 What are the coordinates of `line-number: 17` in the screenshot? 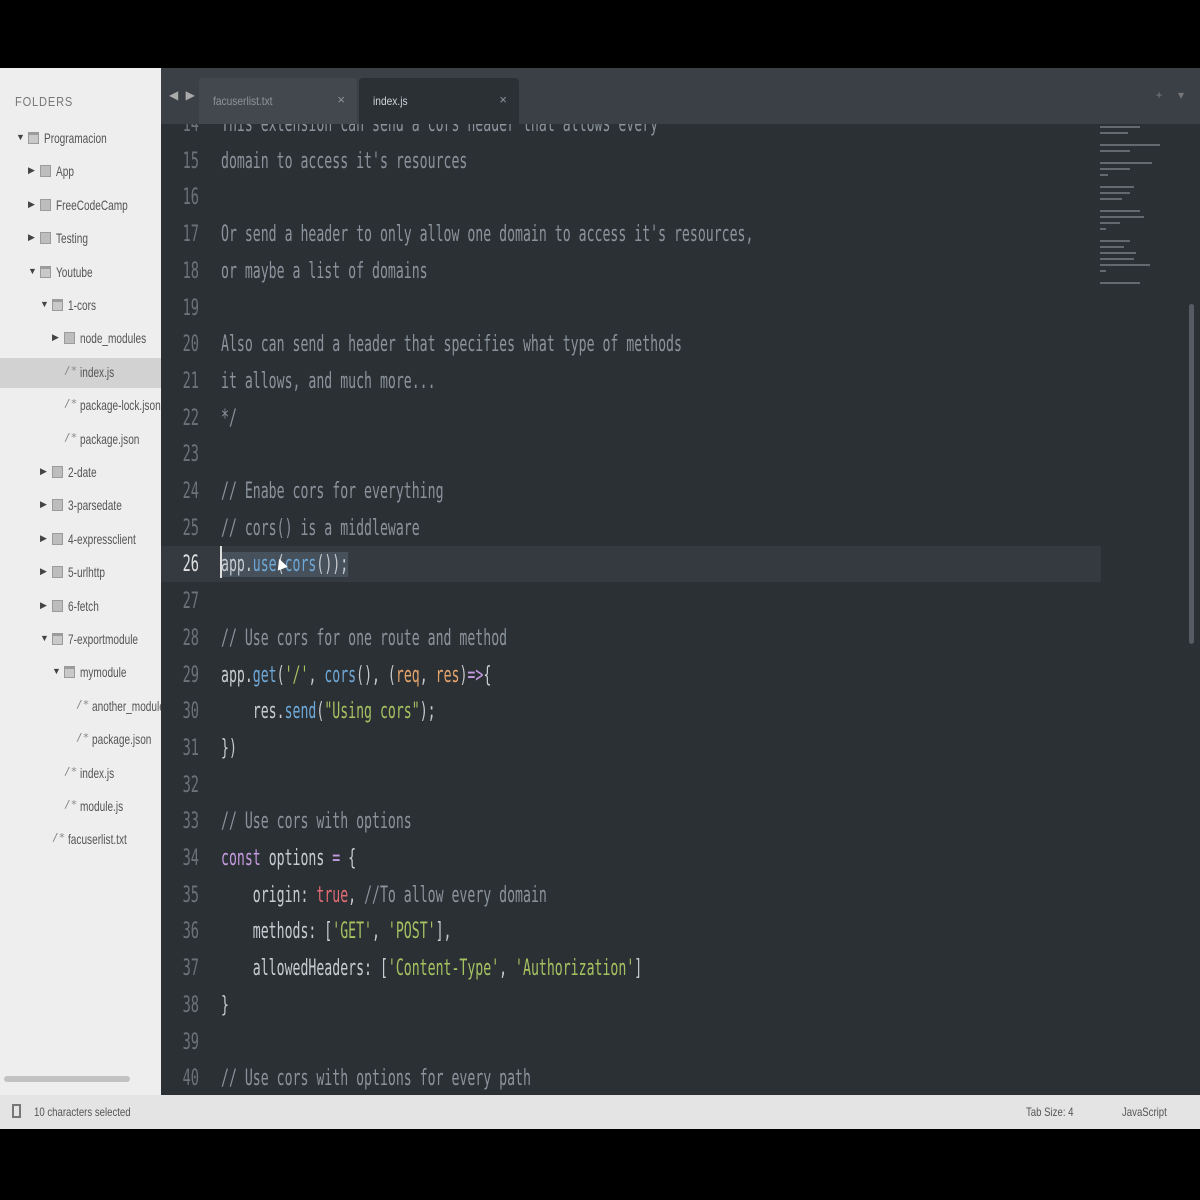 It's located at (190, 235).